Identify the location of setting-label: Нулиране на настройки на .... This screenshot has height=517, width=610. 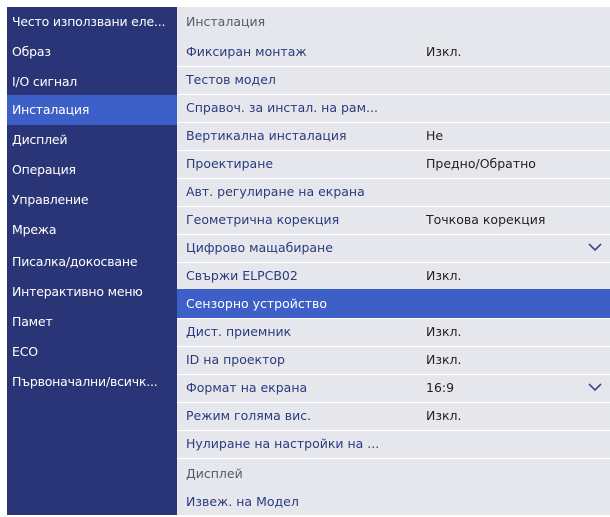
(283, 443).